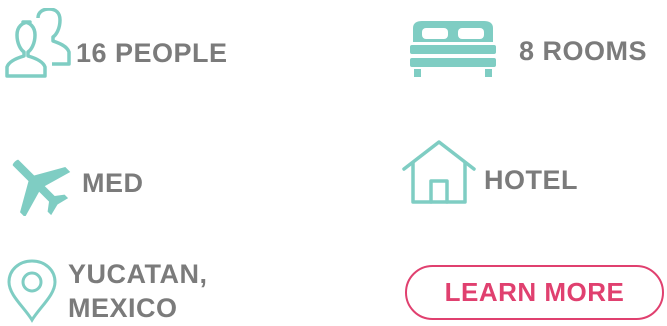 The image size is (667, 326). What do you see at coordinates (138, 274) in the screenshot?
I see `location-line1: YUCATAN,` at bounding box center [138, 274].